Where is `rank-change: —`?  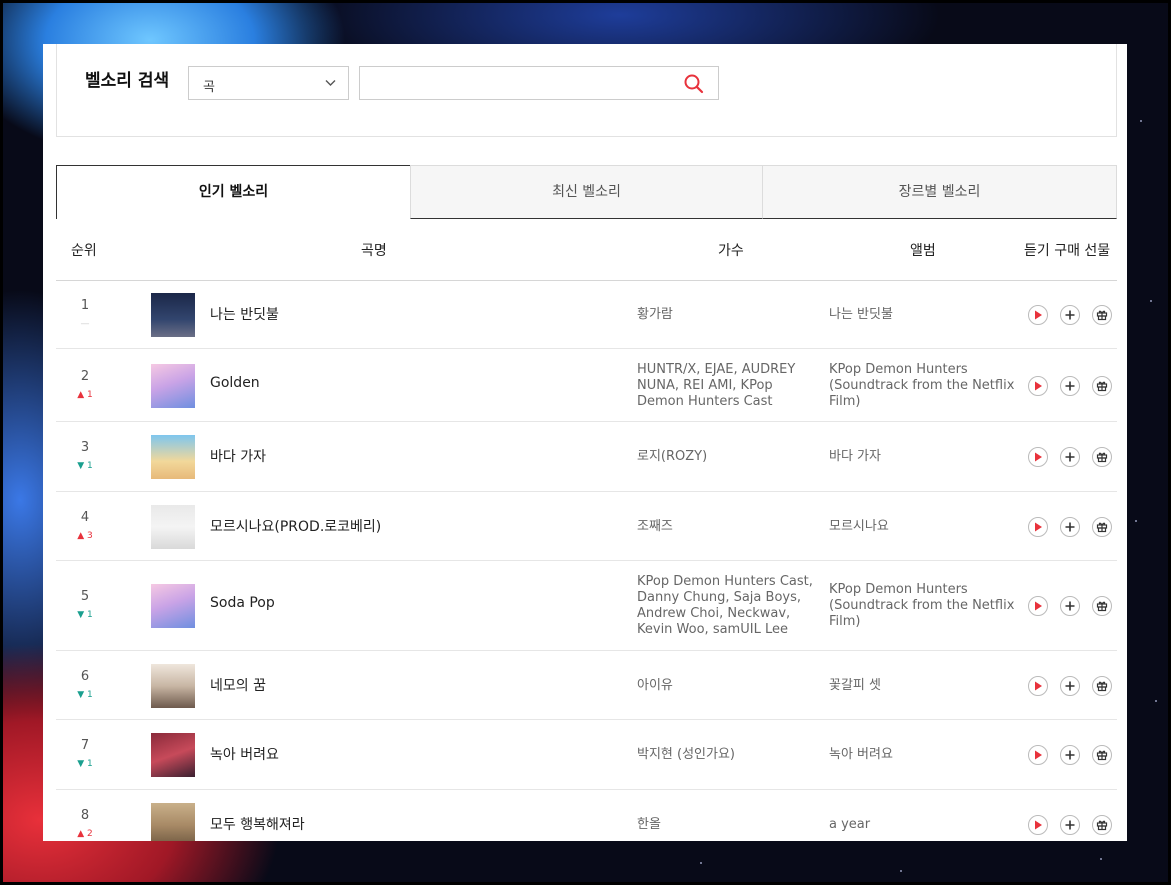 rank-change: — is located at coordinates (85, 324).